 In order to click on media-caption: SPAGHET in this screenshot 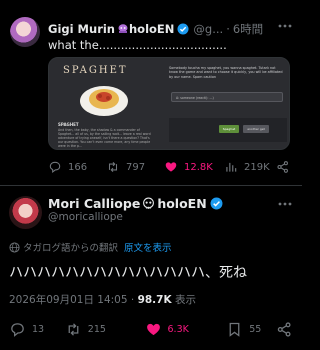, I will do `click(68, 124)`.